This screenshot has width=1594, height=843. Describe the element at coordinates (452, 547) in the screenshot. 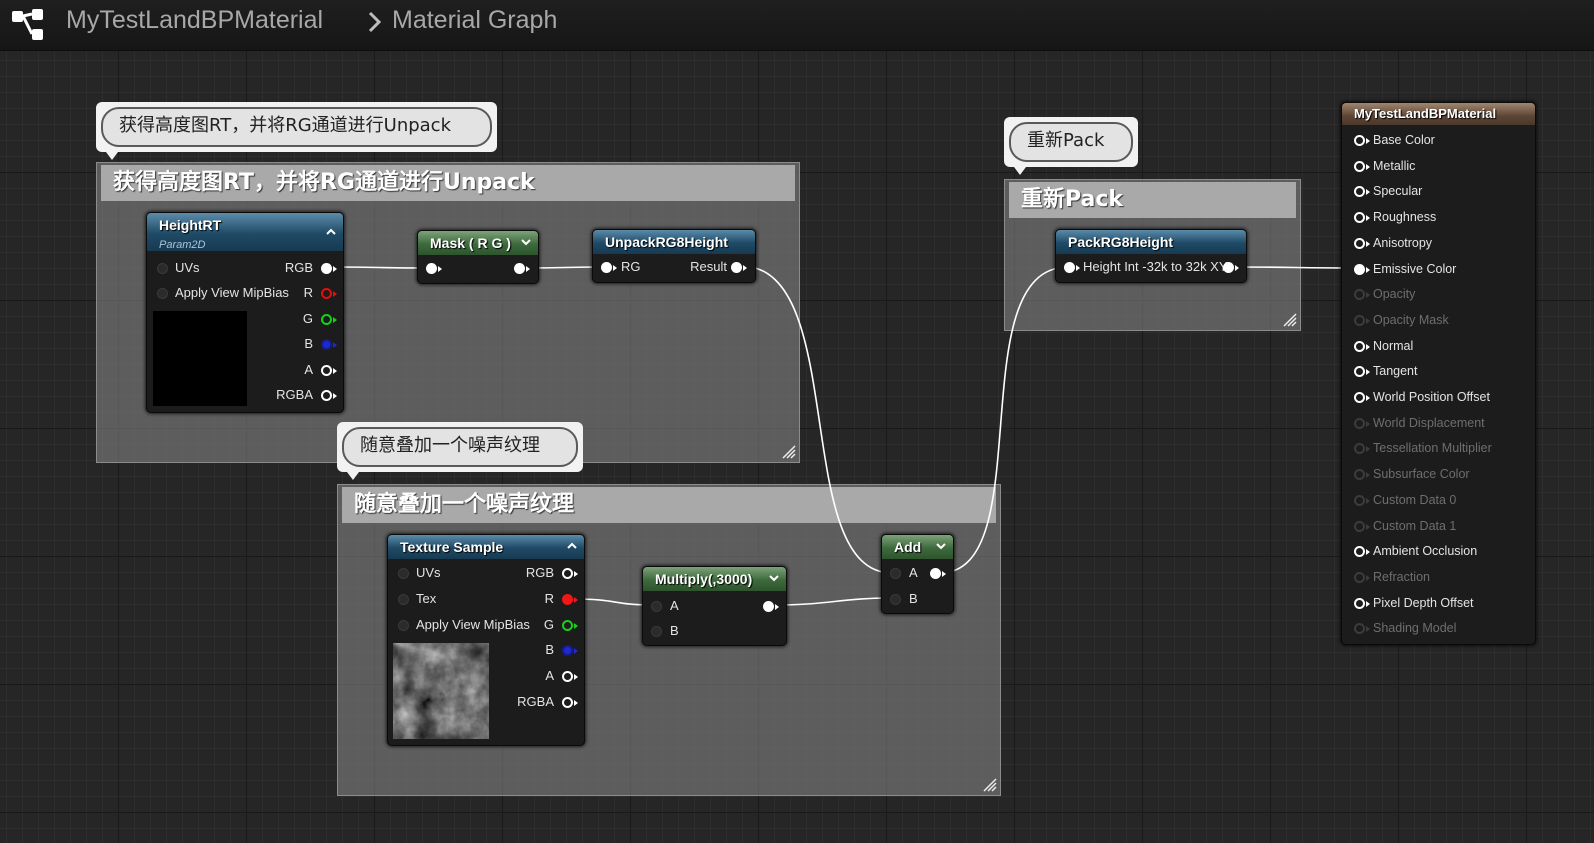

I see `node-title: Texture Sample` at that location.